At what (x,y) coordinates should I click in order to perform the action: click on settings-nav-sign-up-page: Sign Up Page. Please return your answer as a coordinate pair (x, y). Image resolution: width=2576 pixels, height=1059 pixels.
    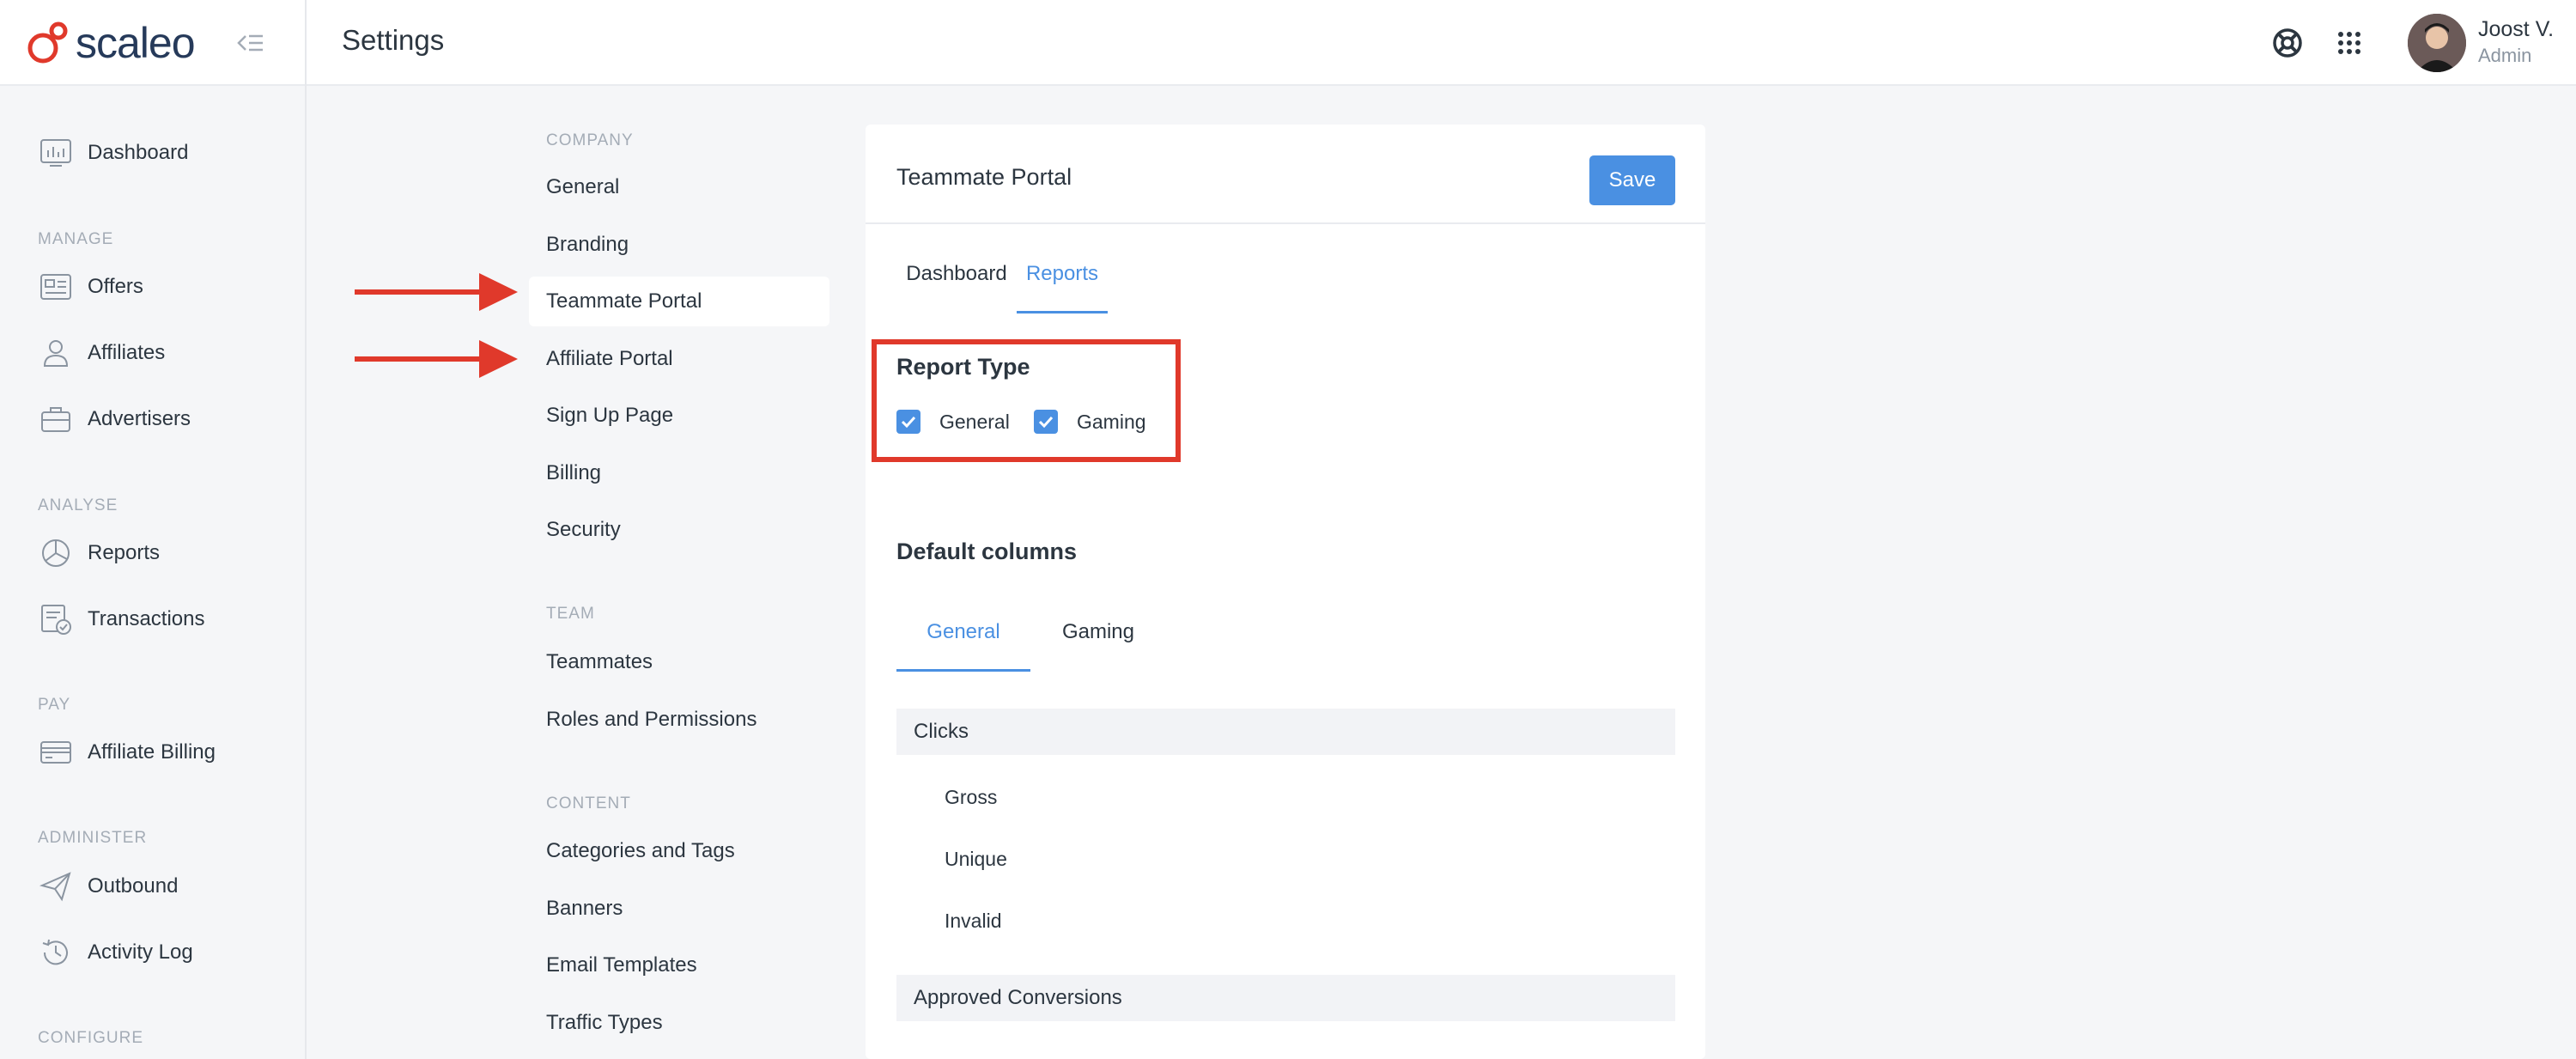
    Looking at the image, I should click on (679, 416).